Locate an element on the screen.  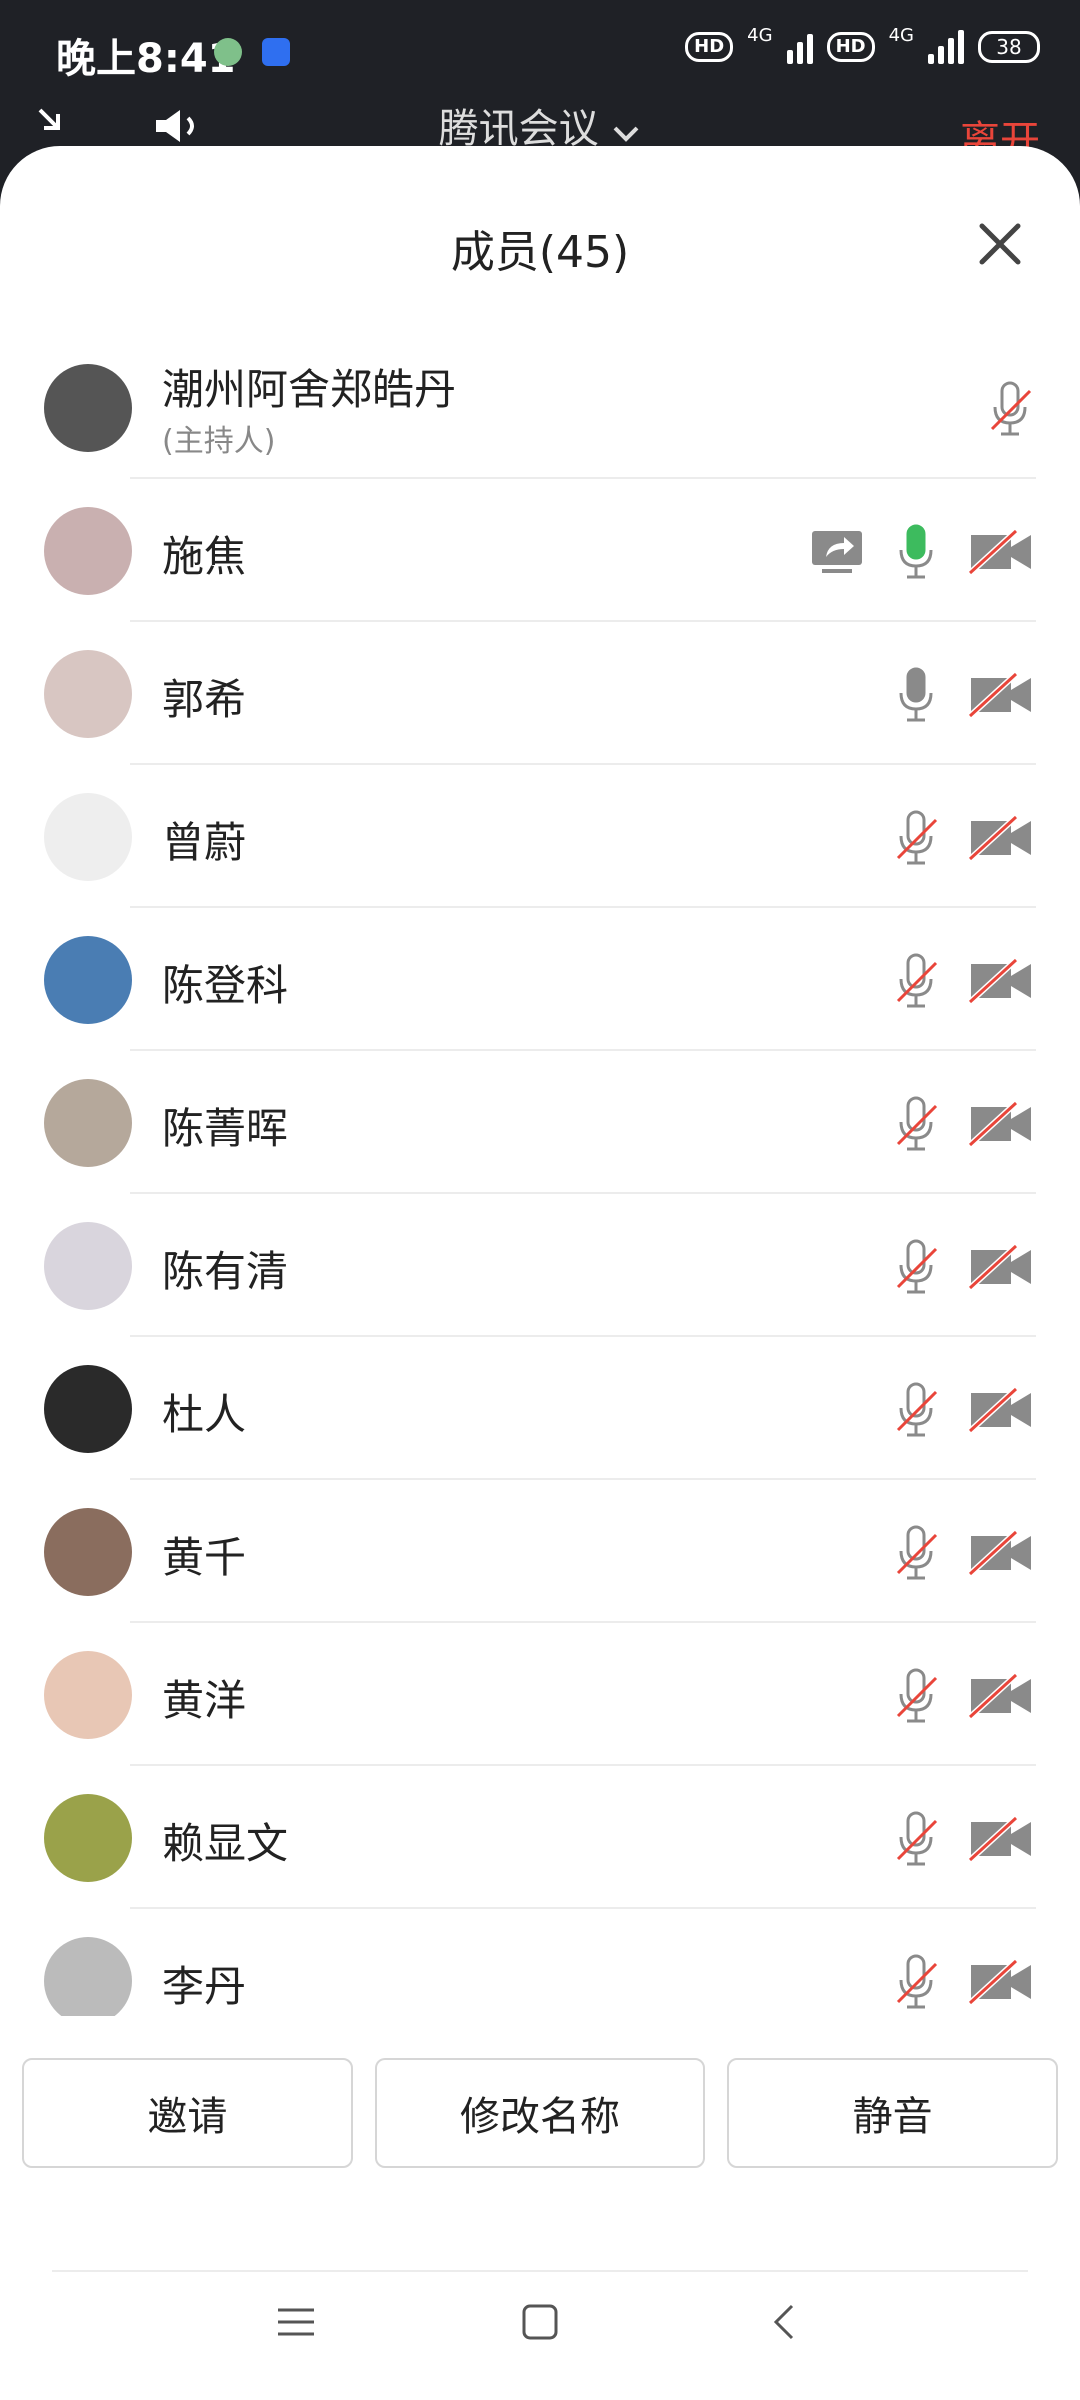
member-row: 陈菁晖 is located at coordinates (540, 1122).